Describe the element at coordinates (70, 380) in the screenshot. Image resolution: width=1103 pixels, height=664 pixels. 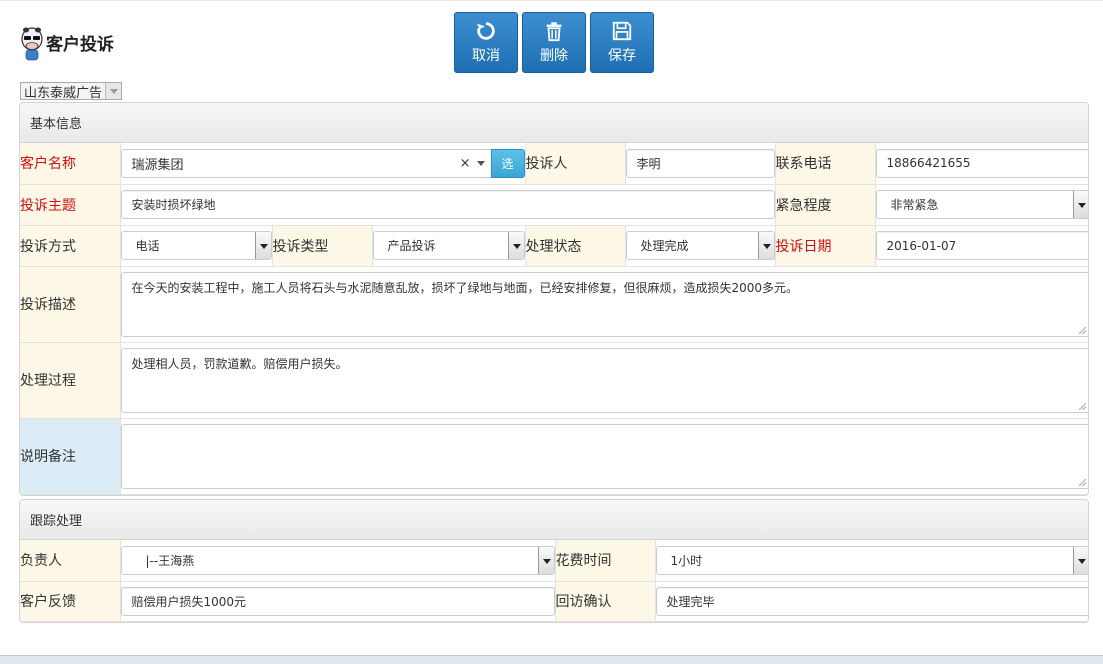
I see `process-label: 处理过程` at that location.